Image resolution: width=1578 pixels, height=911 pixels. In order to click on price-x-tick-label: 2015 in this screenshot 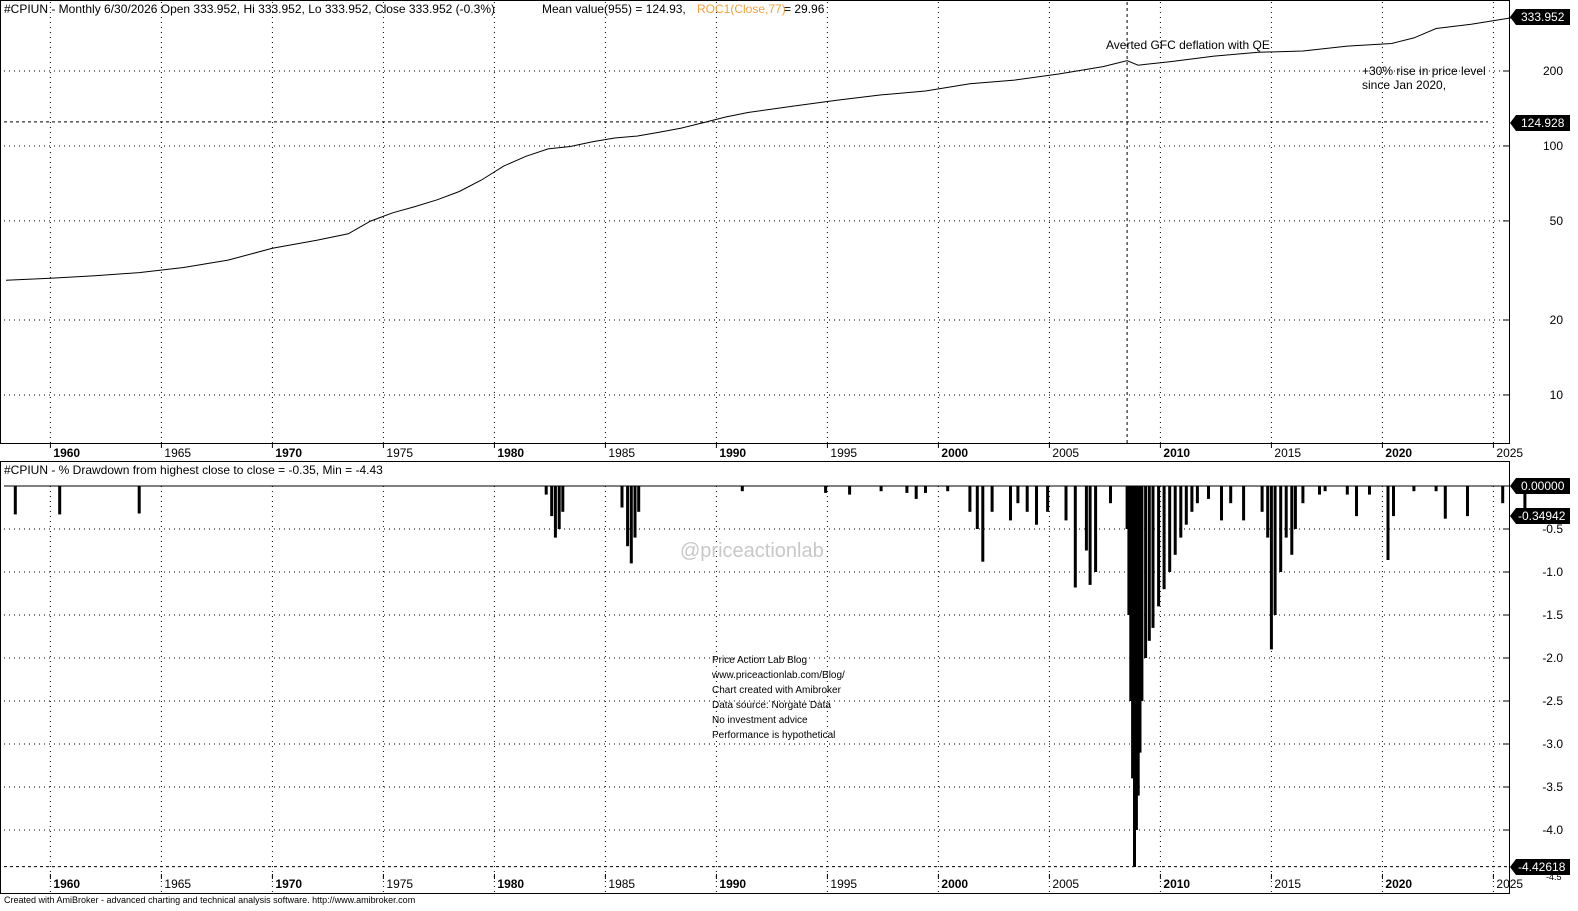, I will do `click(1287, 453)`.